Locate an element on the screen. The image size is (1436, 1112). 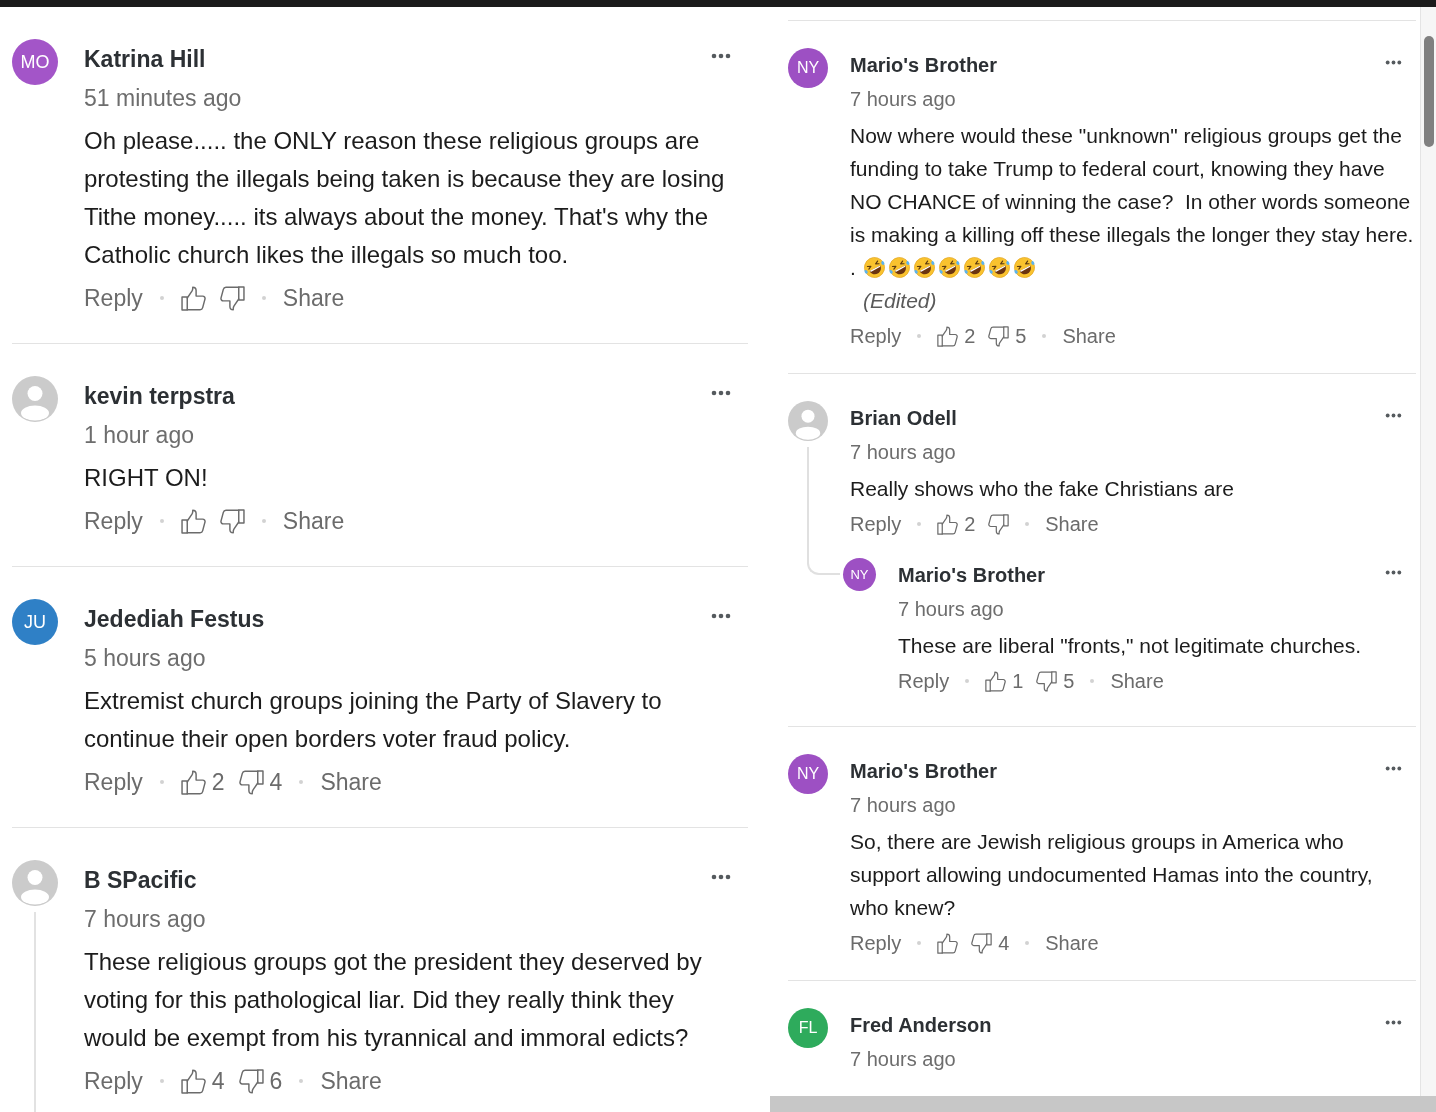
user-avatar: MO is located at coordinates (35, 62).